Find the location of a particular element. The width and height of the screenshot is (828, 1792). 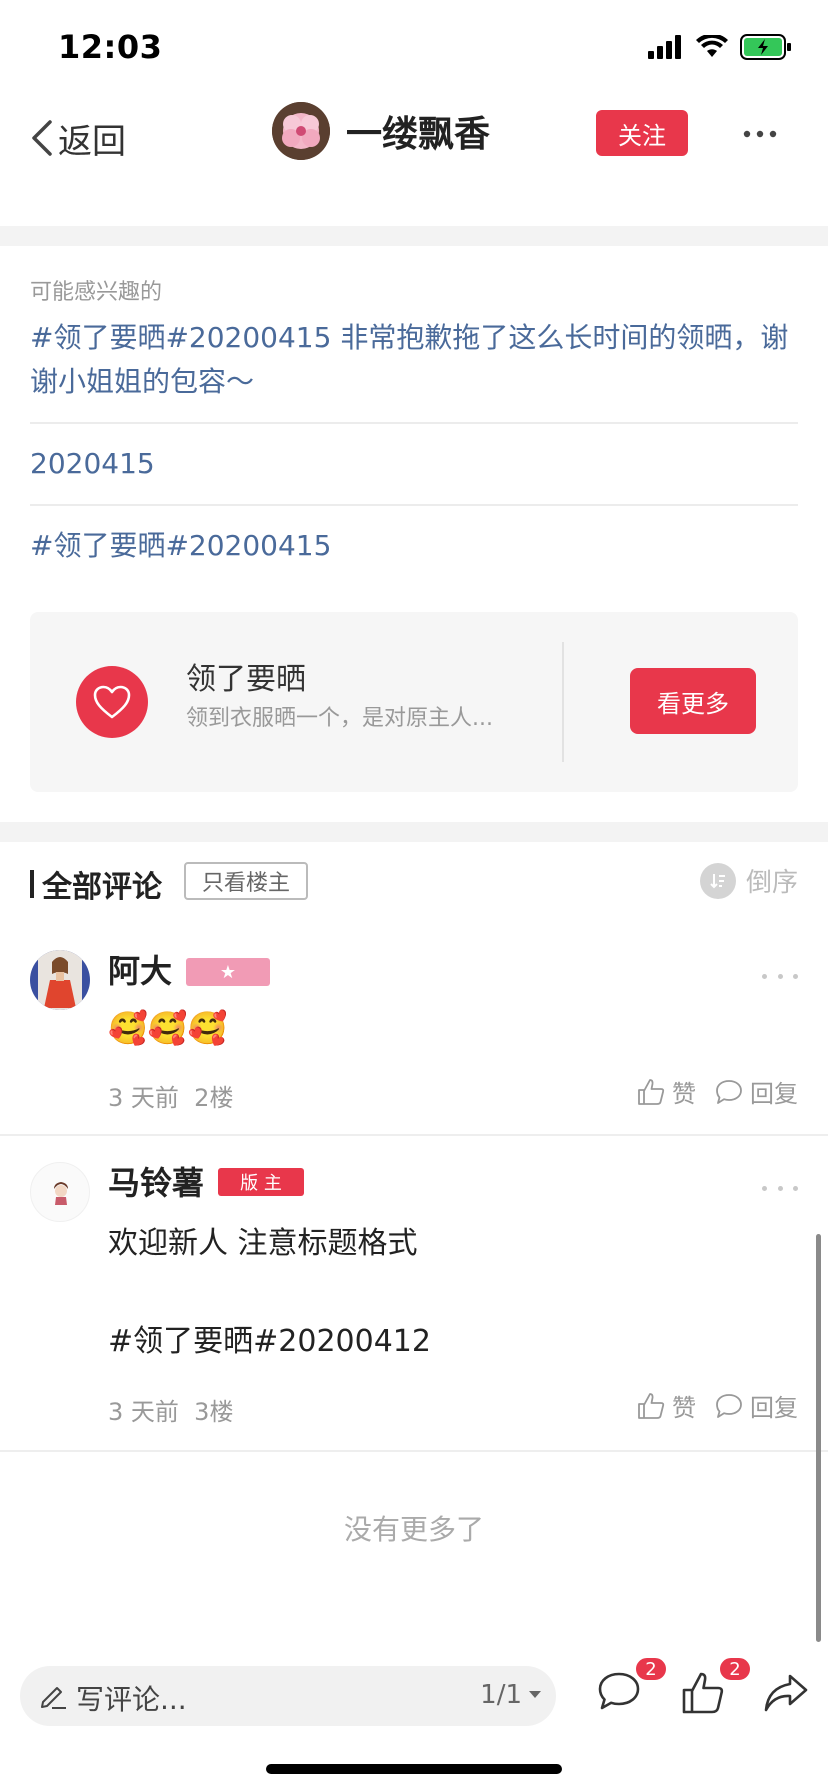

see-more-button: 看更多 is located at coordinates (693, 701).